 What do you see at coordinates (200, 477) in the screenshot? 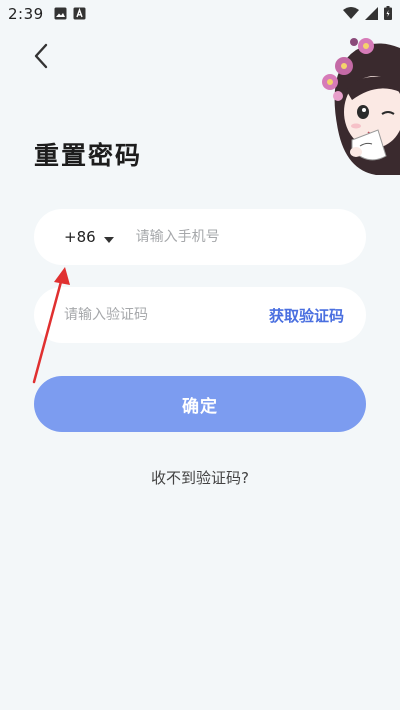
I see `no-code-link: 收不到验证码?` at bounding box center [200, 477].